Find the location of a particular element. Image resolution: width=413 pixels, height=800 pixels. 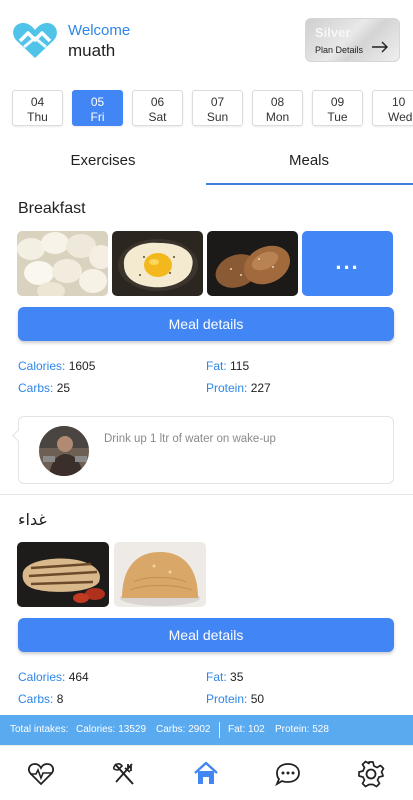

lunch-calories: Calories: 464 is located at coordinates (53, 677).